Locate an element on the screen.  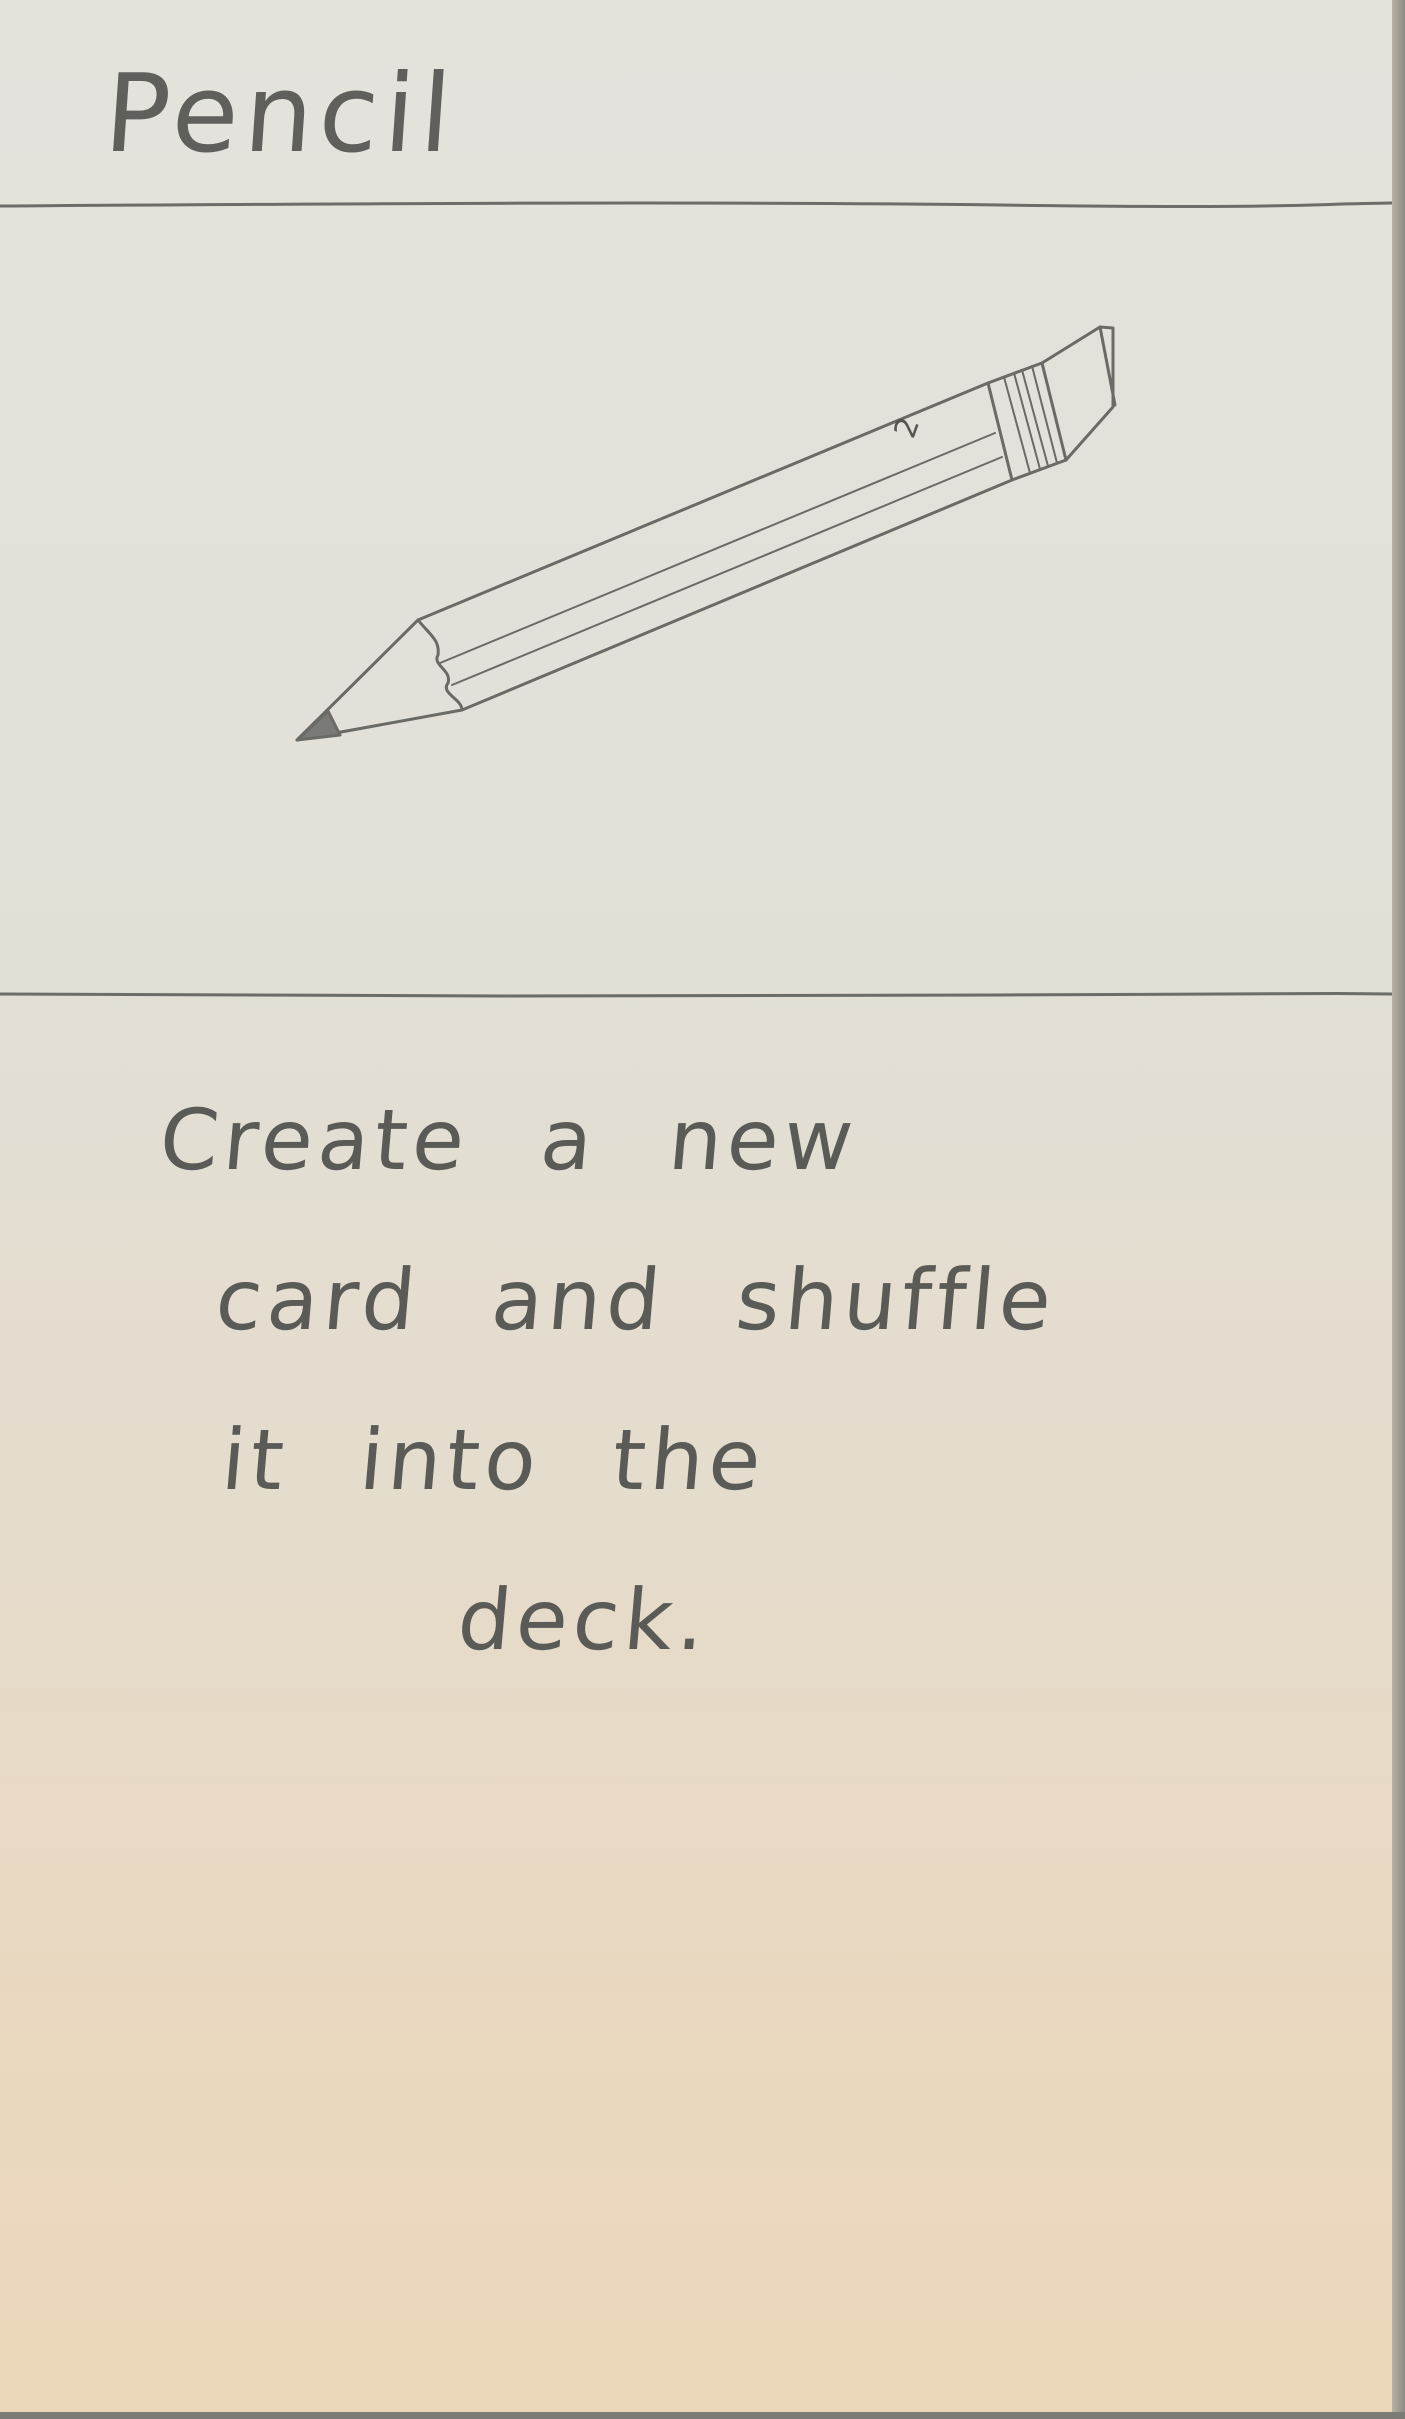
card-edge-shadow is located at coordinates (1398, 1209).